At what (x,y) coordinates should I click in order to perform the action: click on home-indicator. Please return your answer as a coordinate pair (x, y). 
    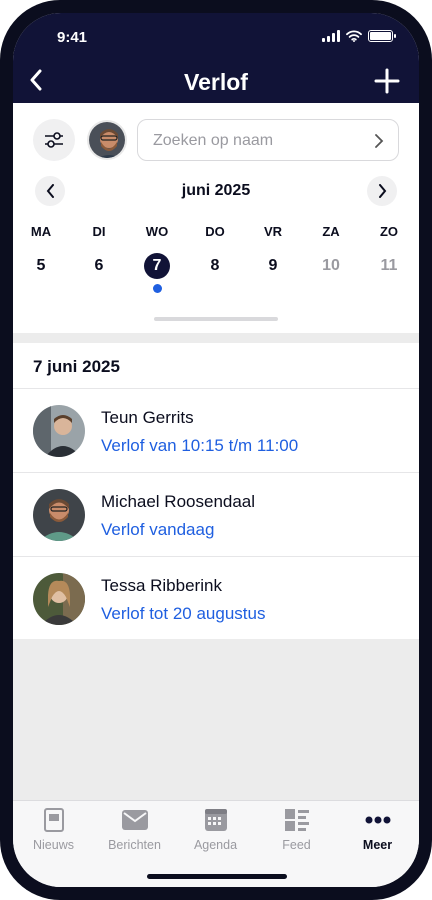
    Looking at the image, I should click on (217, 876).